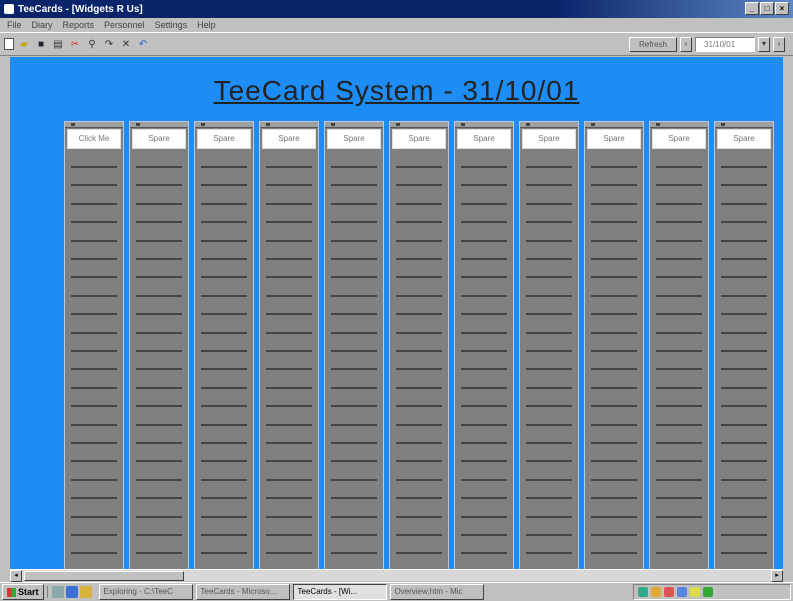 The height and width of the screenshot is (601, 793). I want to click on tray-network-icon, so click(643, 592).